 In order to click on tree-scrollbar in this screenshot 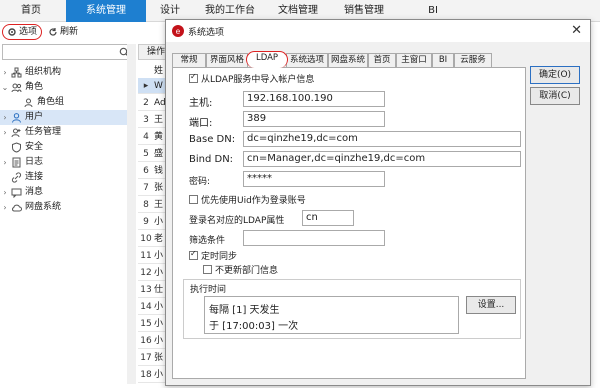, I will do `click(131, 214)`.